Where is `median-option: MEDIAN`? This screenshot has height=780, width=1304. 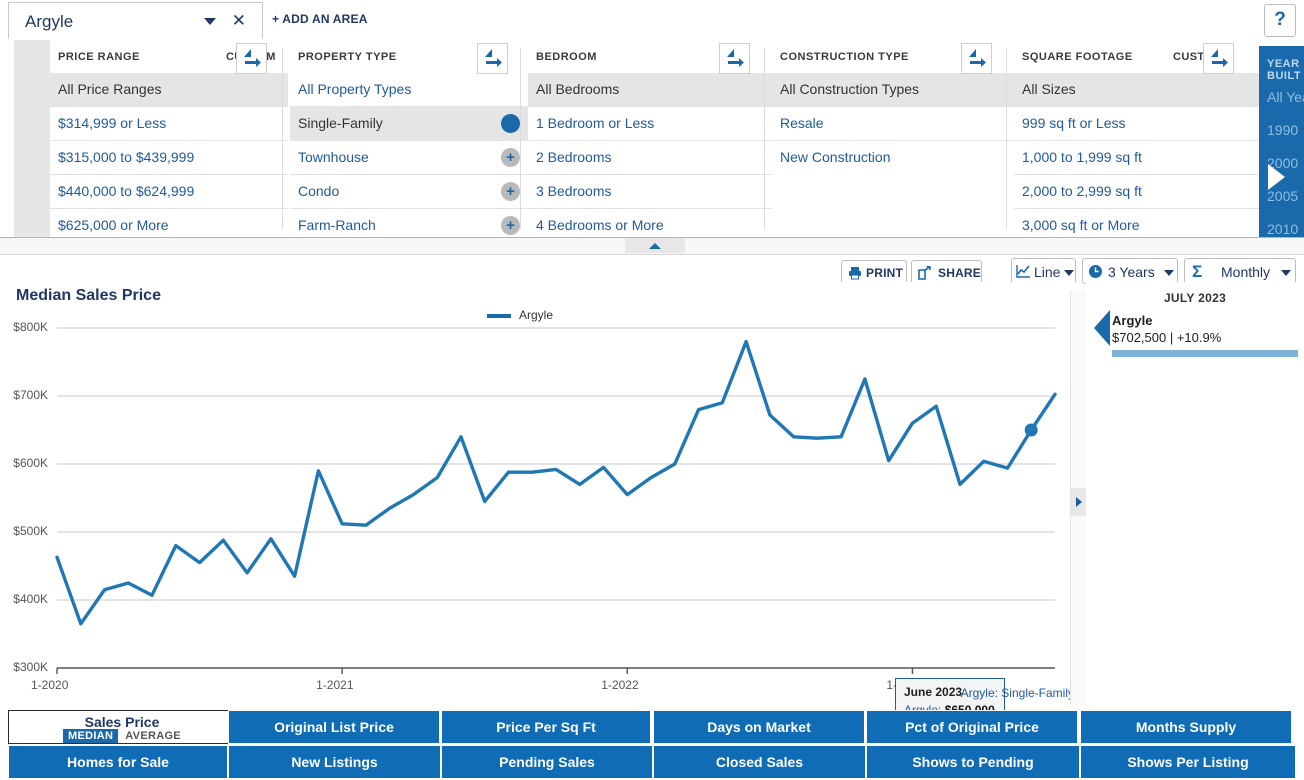
median-option: MEDIAN is located at coordinates (91, 736).